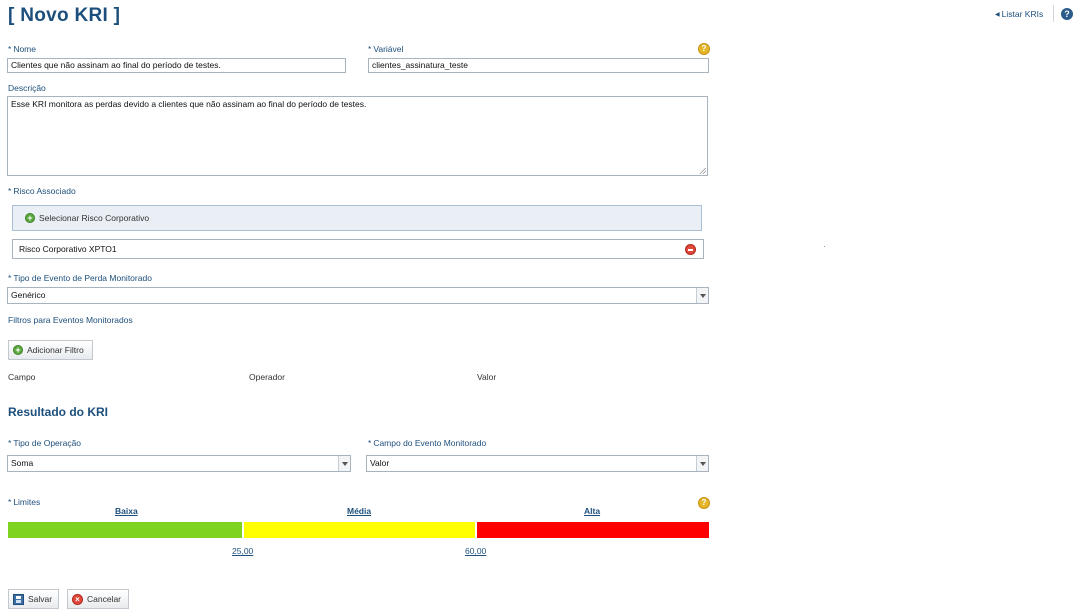 The image size is (1076, 616). What do you see at coordinates (359, 530) in the screenshot?
I see `limite-bar-media` at bounding box center [359, 530].